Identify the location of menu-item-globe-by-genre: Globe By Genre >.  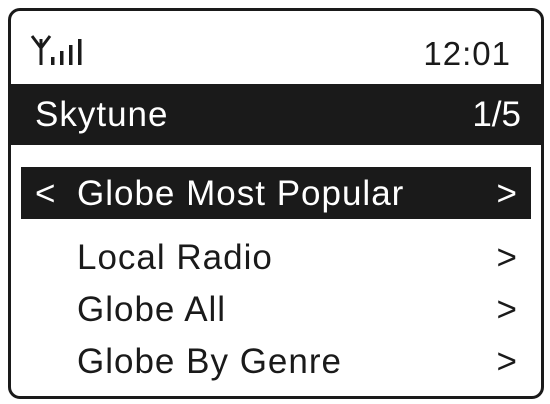
(276, 361).